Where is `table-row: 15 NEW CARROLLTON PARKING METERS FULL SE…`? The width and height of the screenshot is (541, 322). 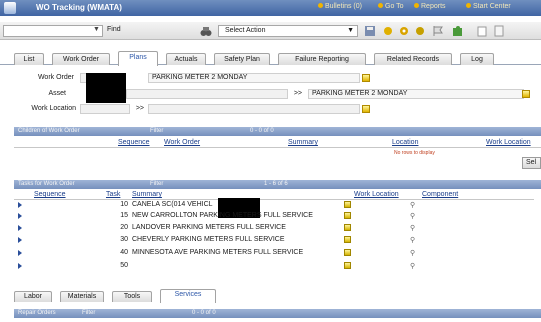
table-row: 15 NEW CARROLLTON PARKING METERS FULL SE… is located at coordinates (274, 216).